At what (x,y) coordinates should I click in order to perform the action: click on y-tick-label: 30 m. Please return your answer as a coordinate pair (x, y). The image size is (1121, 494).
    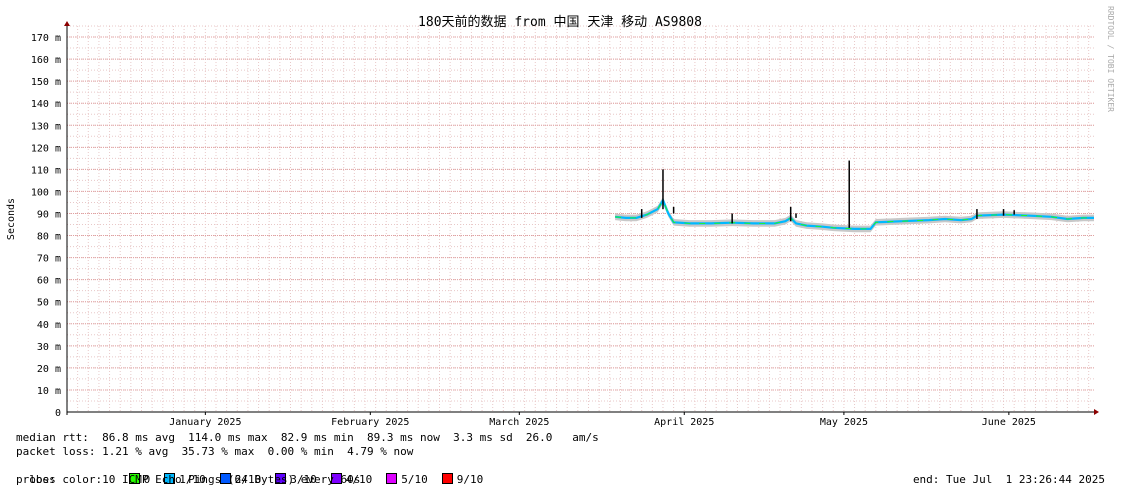
    Looking at the image, I should click on (49, 347).